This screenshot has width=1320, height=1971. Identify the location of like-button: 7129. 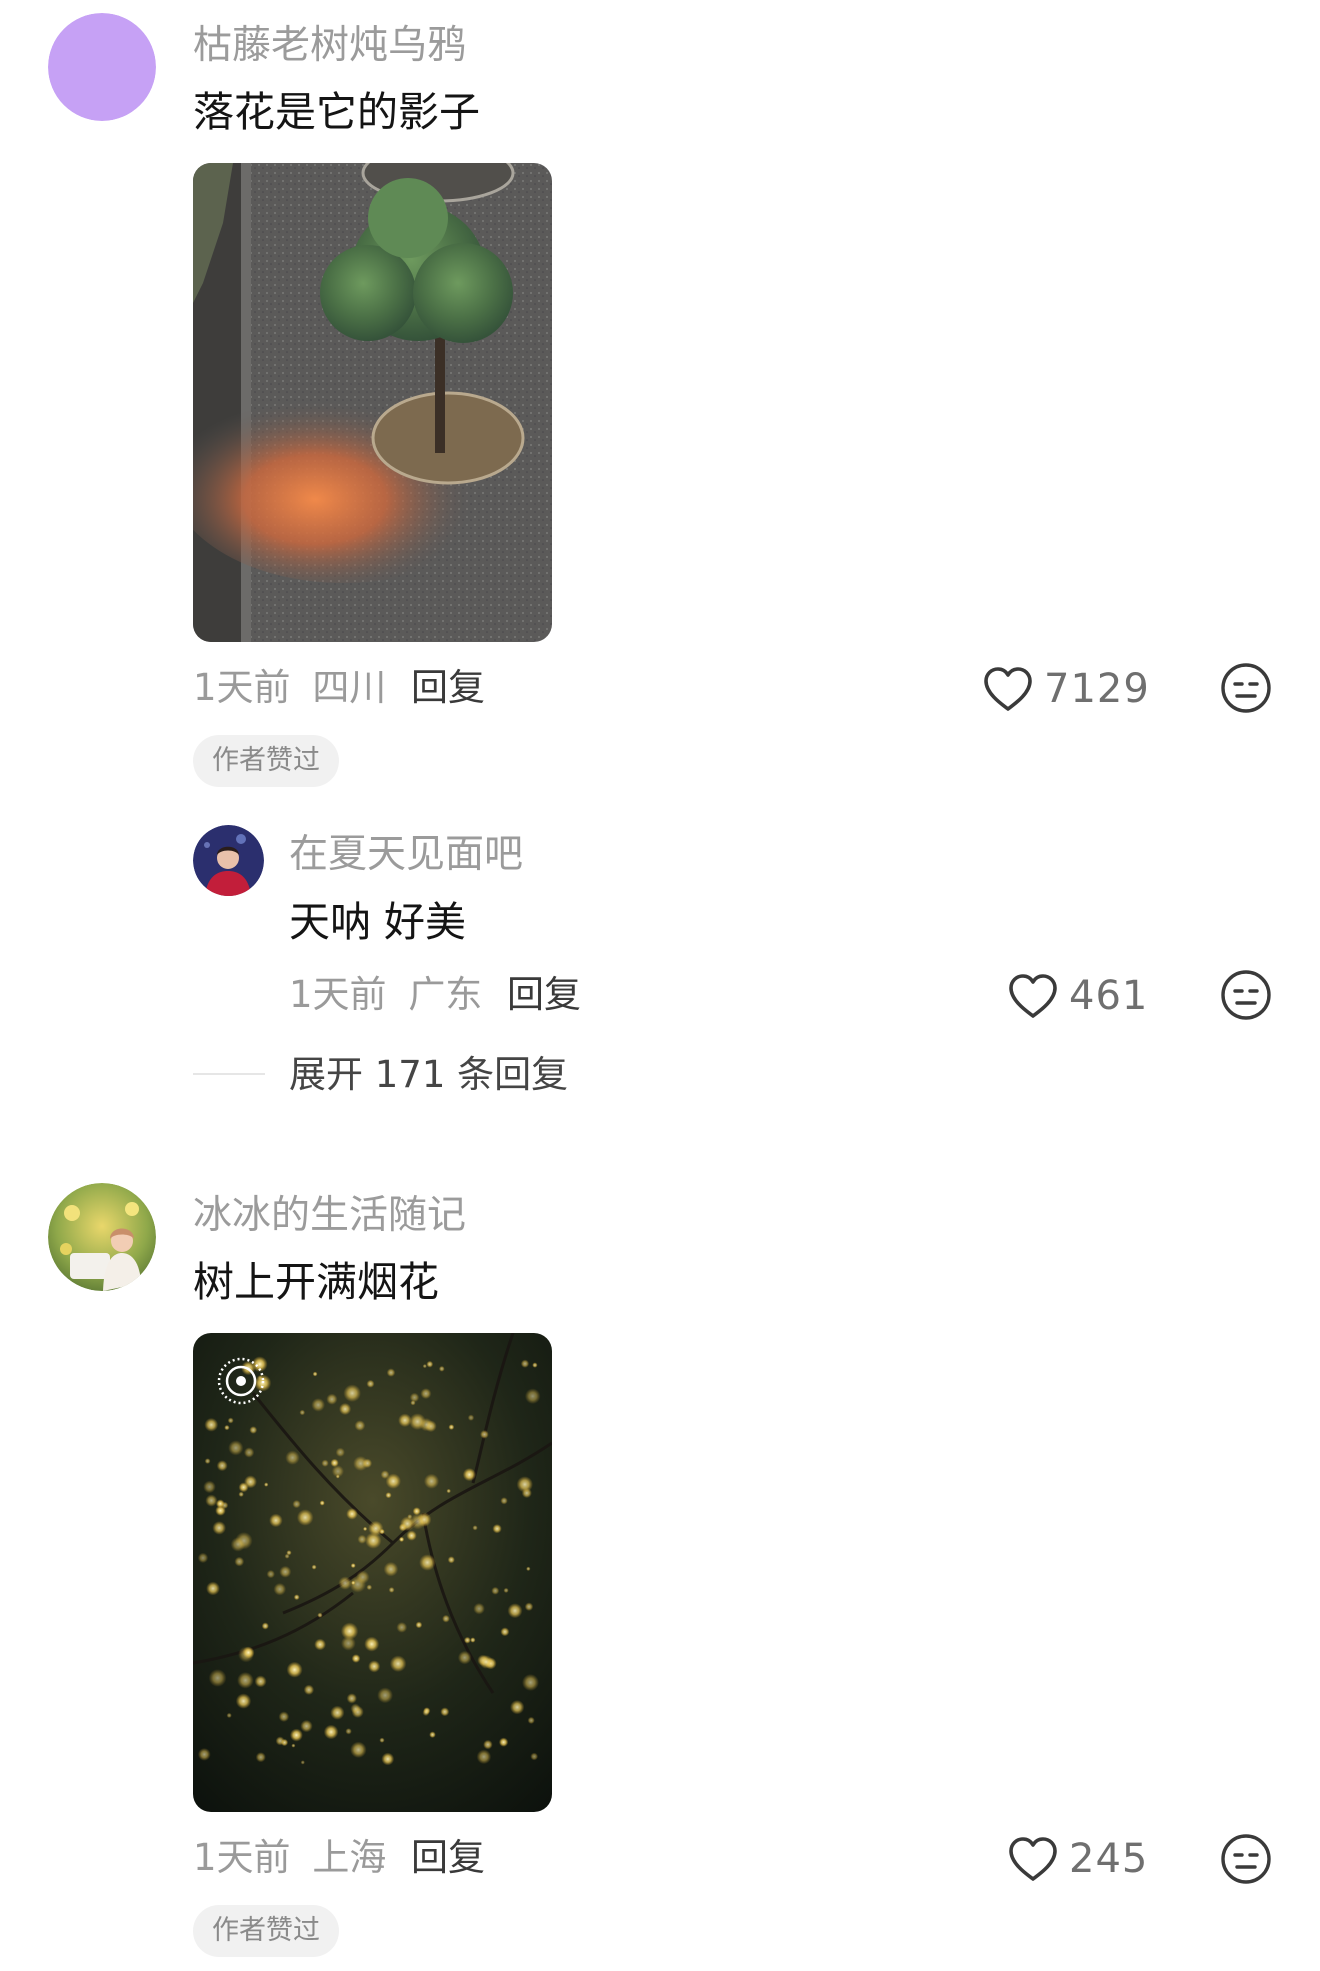
(1066, 689).